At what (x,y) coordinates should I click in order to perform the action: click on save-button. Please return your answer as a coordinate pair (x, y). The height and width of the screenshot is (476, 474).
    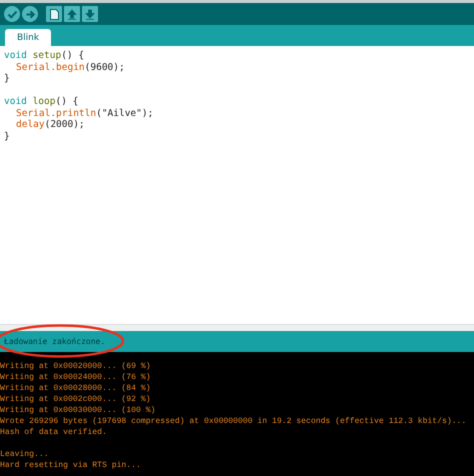
    Looking at the image, I should click on (90, 14).